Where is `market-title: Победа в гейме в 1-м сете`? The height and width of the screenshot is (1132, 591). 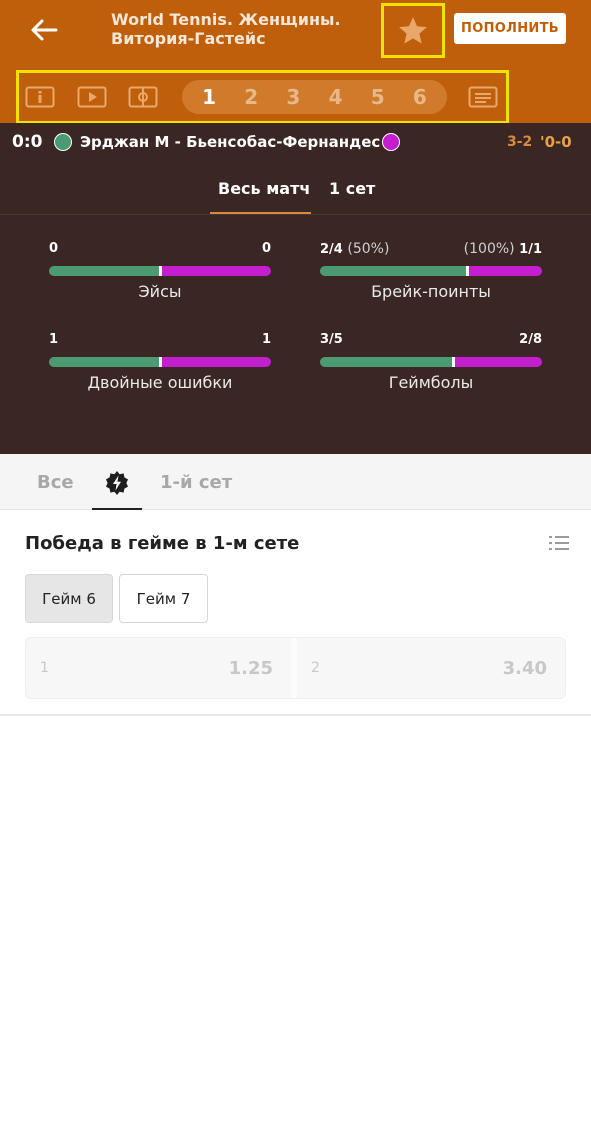
market-title: Победа в гейме в 1-м сете is located at coordinates (162, 543).